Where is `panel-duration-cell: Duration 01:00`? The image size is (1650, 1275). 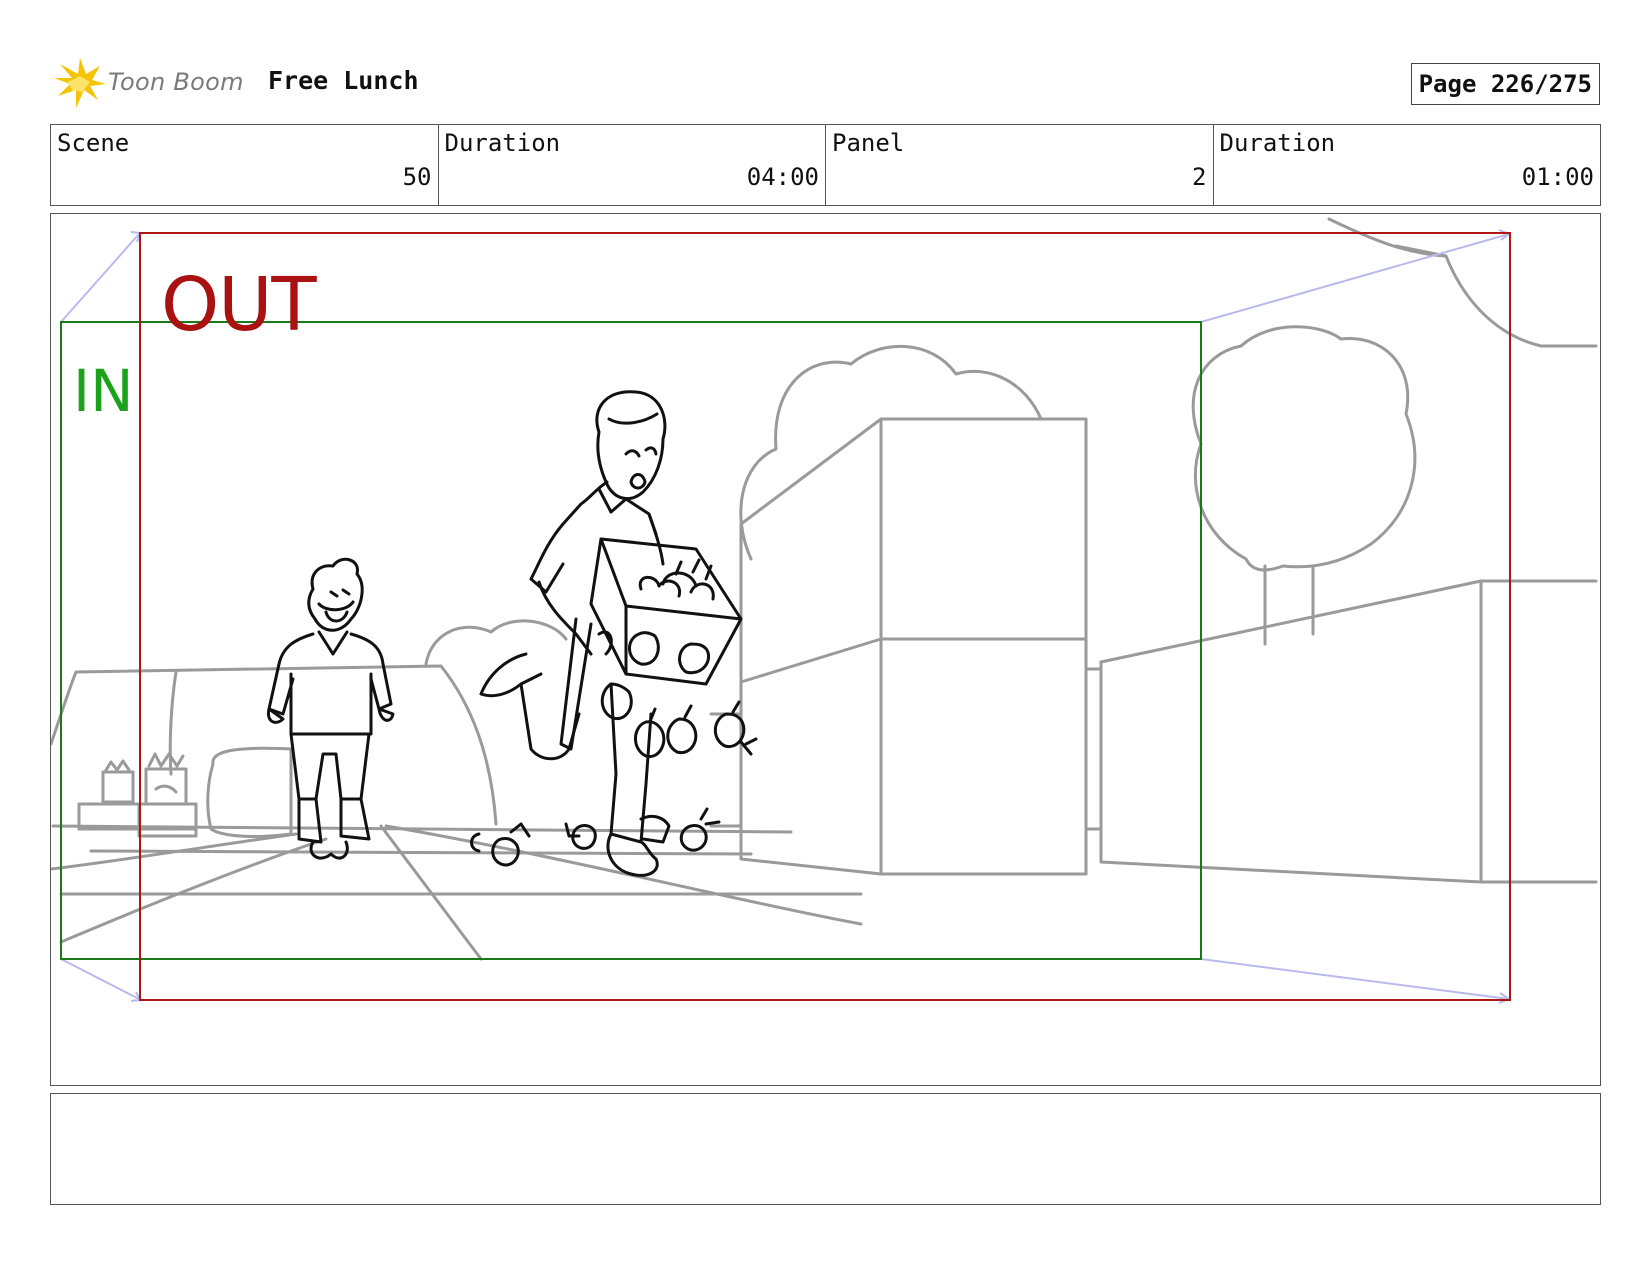
panel-duration-cell: Duration 01:00 is located at coordinates (1407, 165).